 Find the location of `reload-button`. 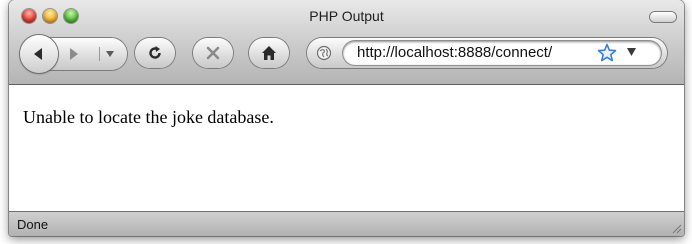

reload-button is located at coordinates (155, 53).